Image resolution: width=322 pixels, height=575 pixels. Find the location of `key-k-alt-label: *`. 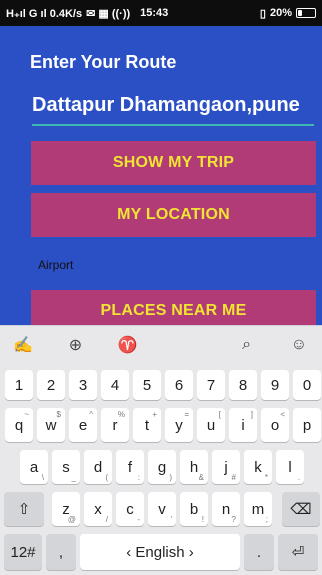

key-k-alt-label: * is located at coordinates (266, 477).